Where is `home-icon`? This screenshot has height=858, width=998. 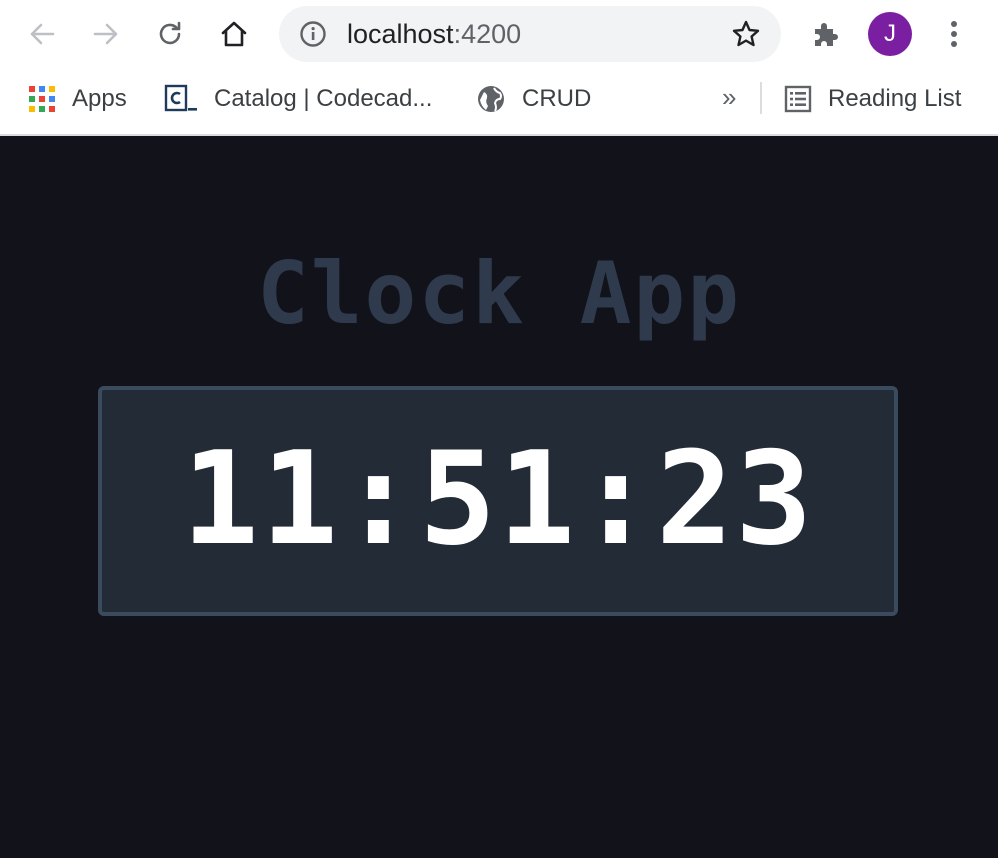 home-icon is located at coordinates (234, 34).